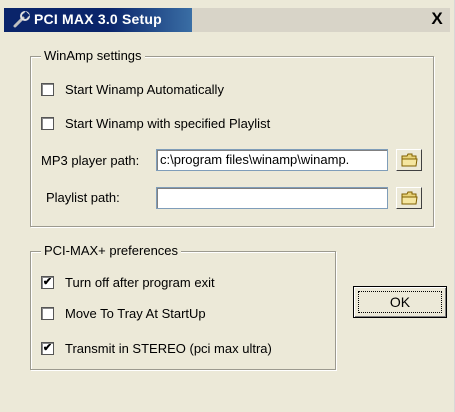 This screenshot has height=412, width=455. I want to click on playlist-path-label: Playlist path:, so click(83, 197).